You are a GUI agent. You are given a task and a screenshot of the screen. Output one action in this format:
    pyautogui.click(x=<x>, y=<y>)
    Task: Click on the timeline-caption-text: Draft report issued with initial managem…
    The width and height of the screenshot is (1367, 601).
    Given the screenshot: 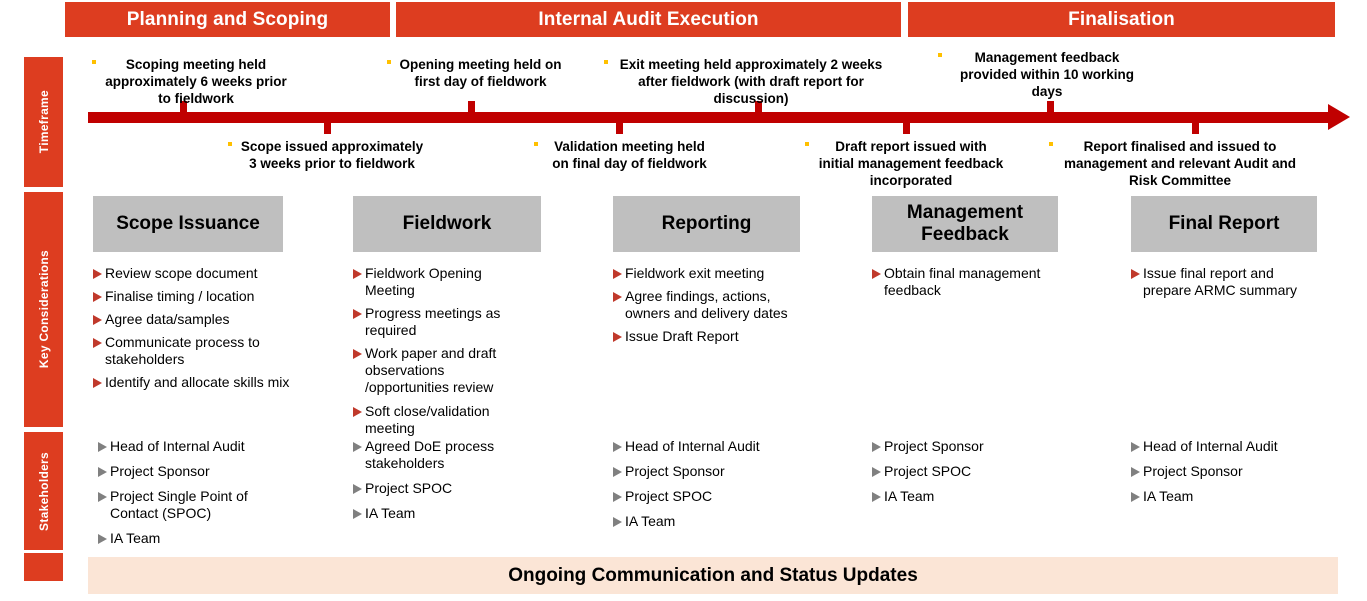 What is the action you would take?
    pyautogui.click(x=911, y=163)
    